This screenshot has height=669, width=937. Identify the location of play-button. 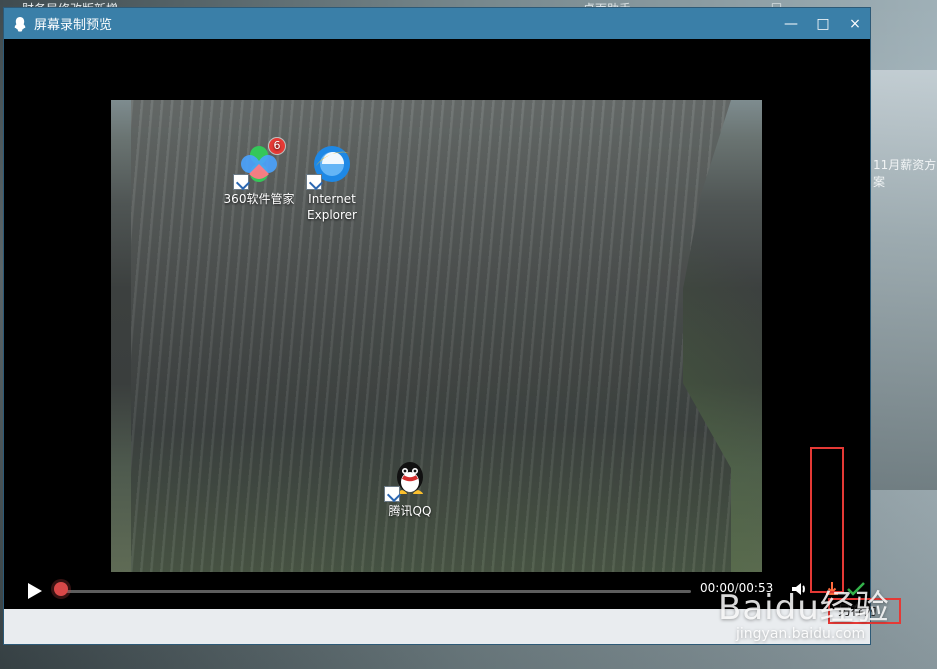
(33, 591).